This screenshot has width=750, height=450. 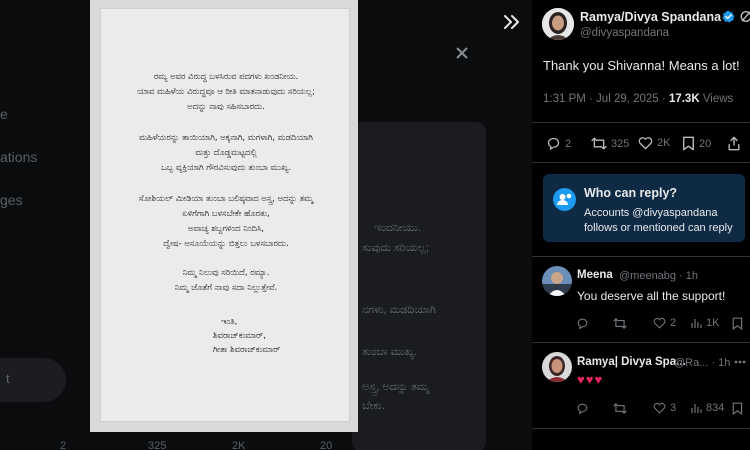 What do you see at coordinates (390, 352) in the screenshot?
I see `bg-text-line: ತುಂಬಾ ಮುಖ್ಯ.` at bounding box center [390, 352].